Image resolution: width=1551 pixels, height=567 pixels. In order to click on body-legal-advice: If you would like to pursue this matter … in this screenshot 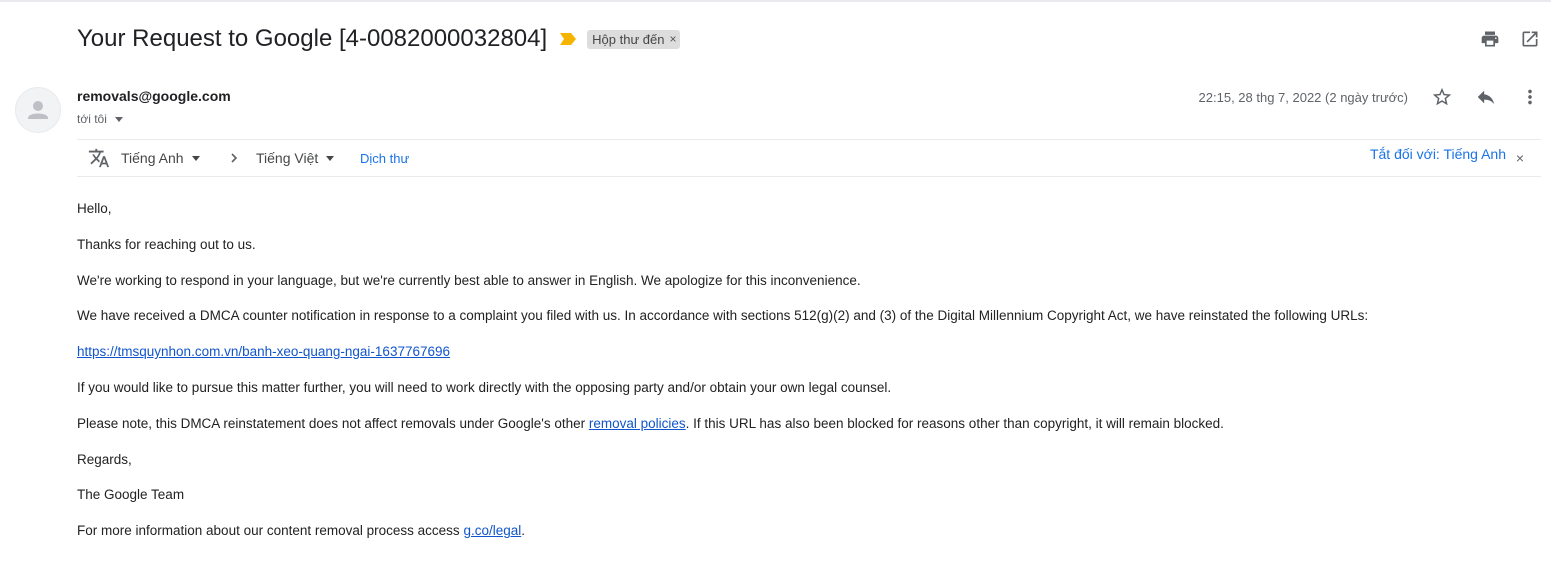, I will do `click(484, 387)`.